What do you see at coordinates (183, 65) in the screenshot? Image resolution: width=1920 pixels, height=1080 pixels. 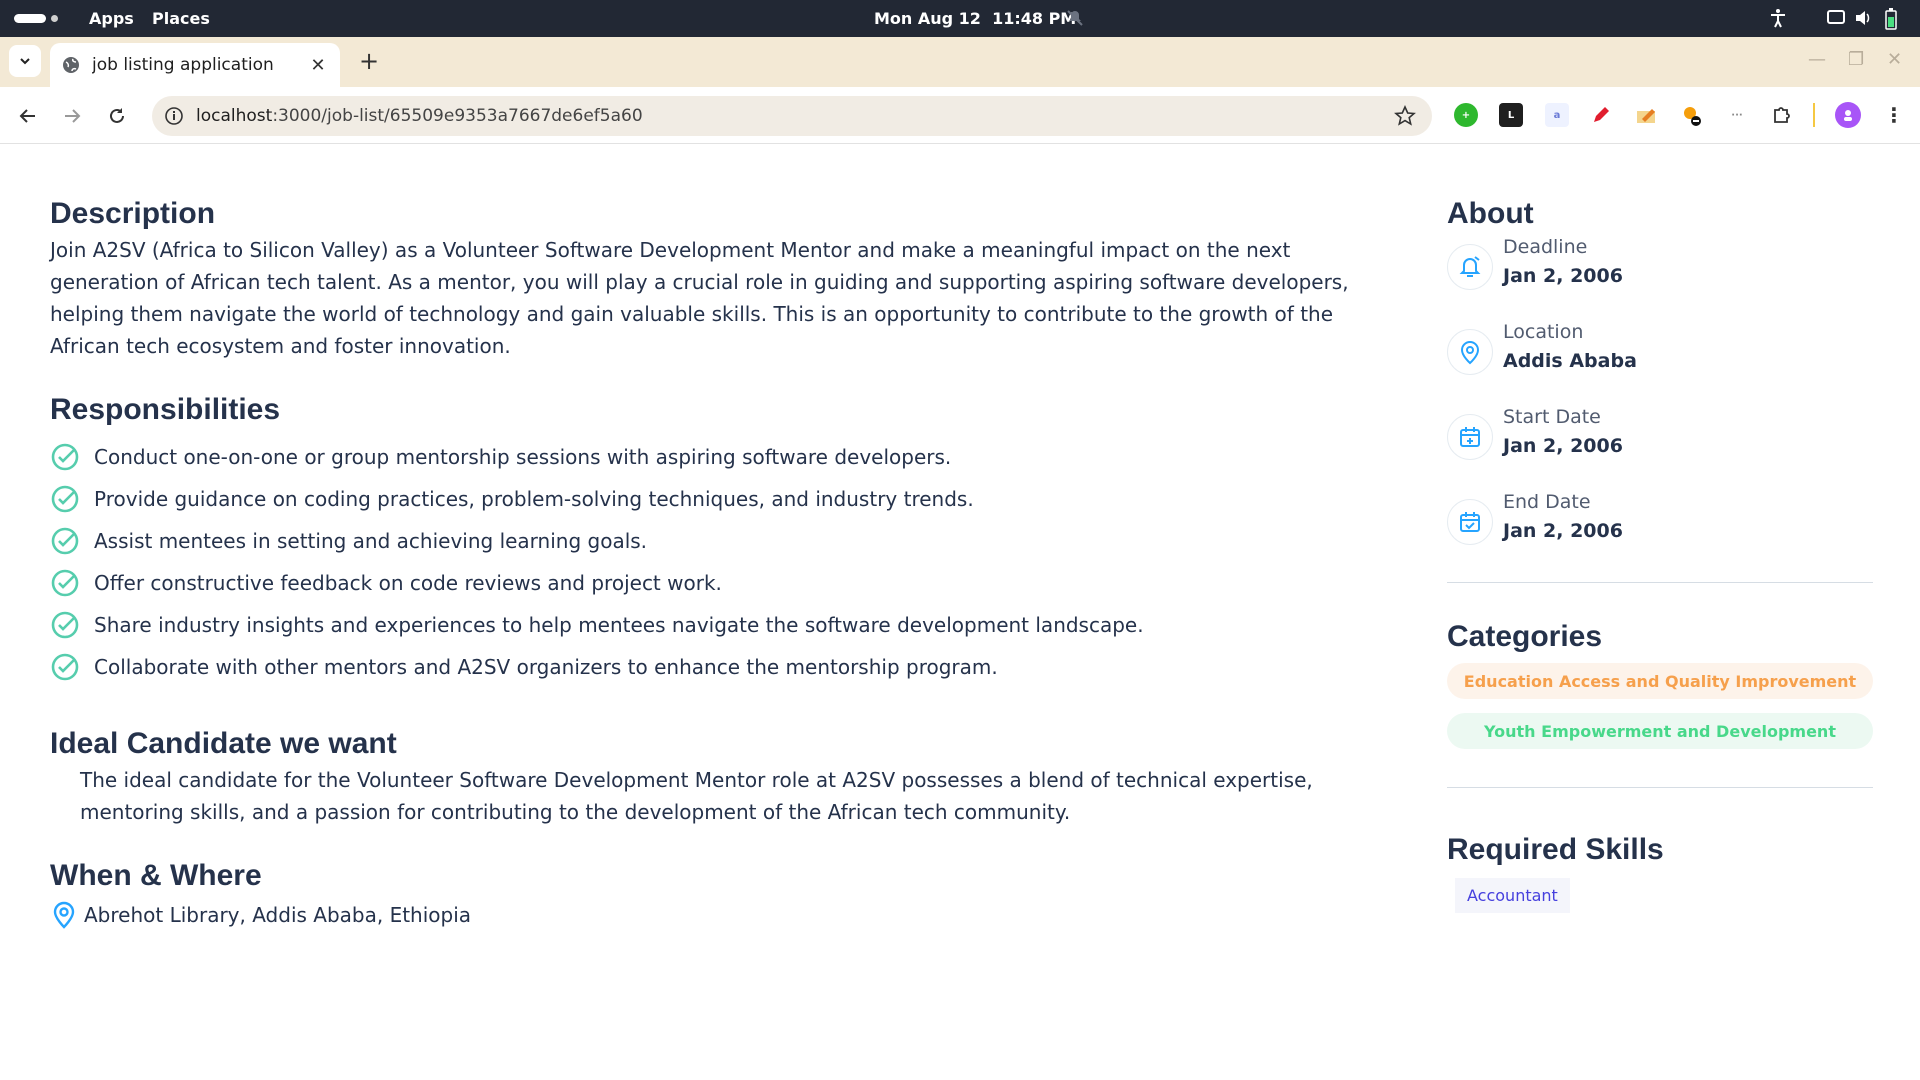 I see `tab-title: job listing application` at bounding box center [183, 65].